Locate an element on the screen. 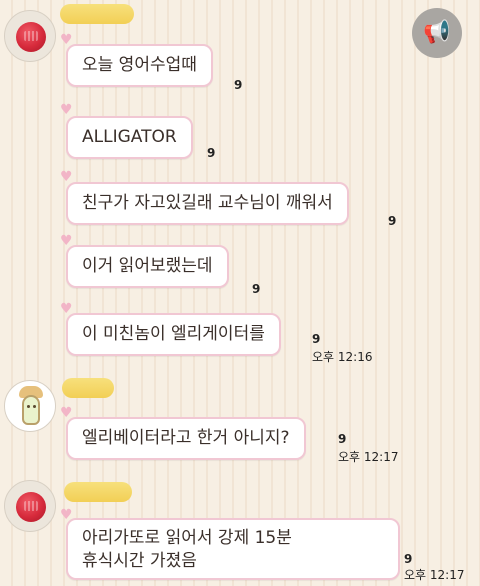 The height and width of the screenshot is (586, 480). message-text: 오늘 영어수업때 is located at coordinates (139, 65).